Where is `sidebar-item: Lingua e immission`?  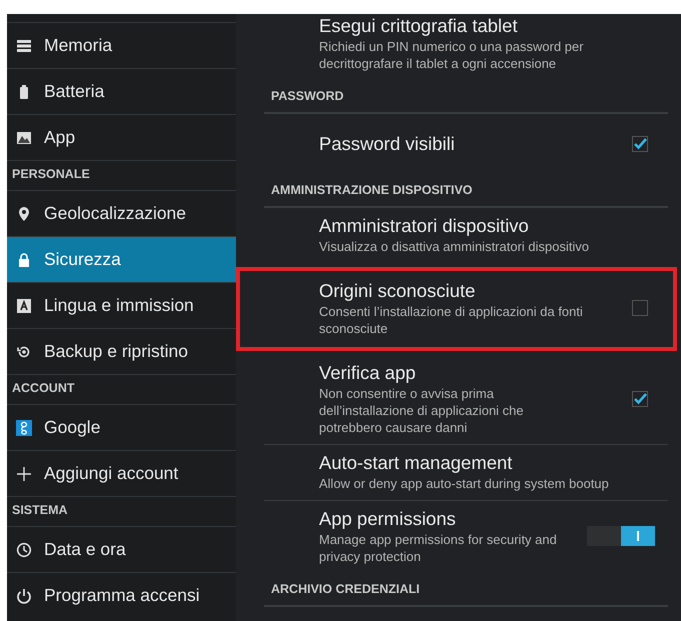 sidebar-item: Lingua e immission is located at coordinates (121, 305).